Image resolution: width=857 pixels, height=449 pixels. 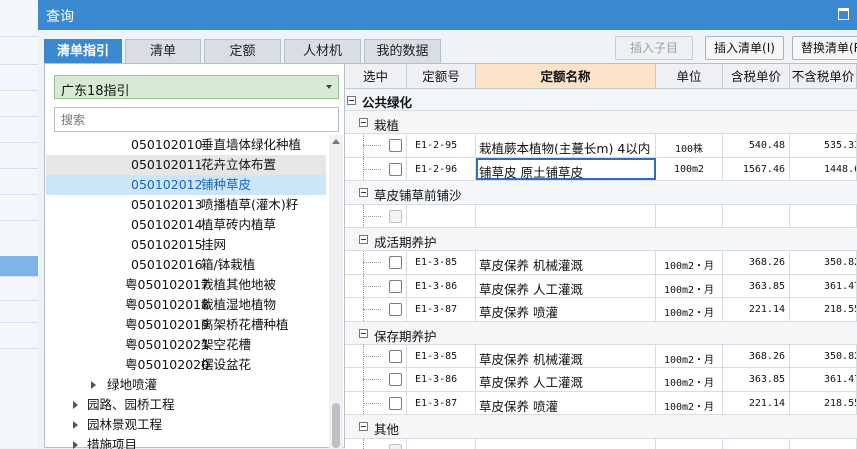 What do you see at coordinates (186, 285) in the screenshot?
I see `tree-item: 粤050102017 栽植其他地被` at bounding box center [186, 285].